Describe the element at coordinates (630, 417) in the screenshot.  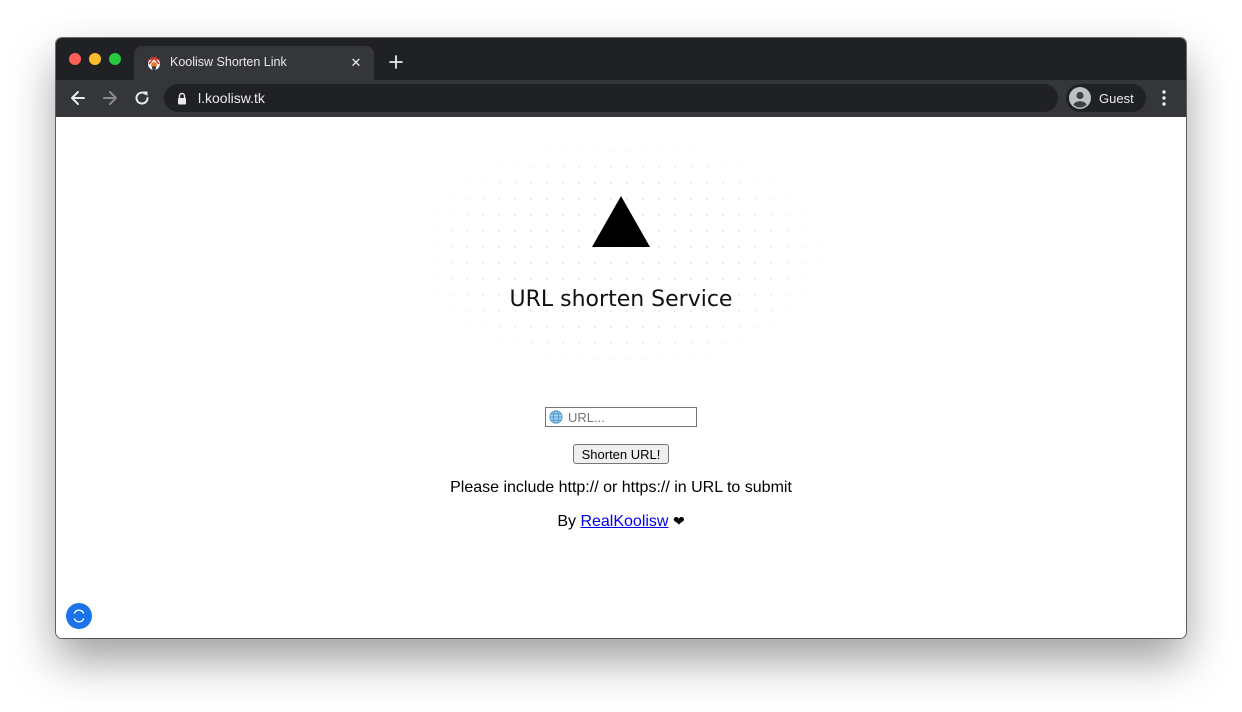
I see `url-input` at that location.